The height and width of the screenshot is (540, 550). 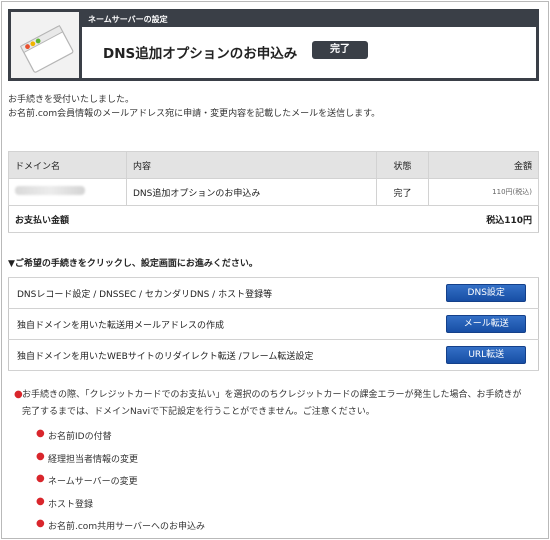 I want to click on status-cell: 完了, so click(x=402, y=192).